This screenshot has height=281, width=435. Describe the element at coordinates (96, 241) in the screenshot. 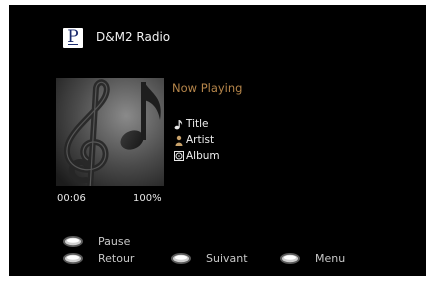

I see `hint-pause: Pause` at that location.